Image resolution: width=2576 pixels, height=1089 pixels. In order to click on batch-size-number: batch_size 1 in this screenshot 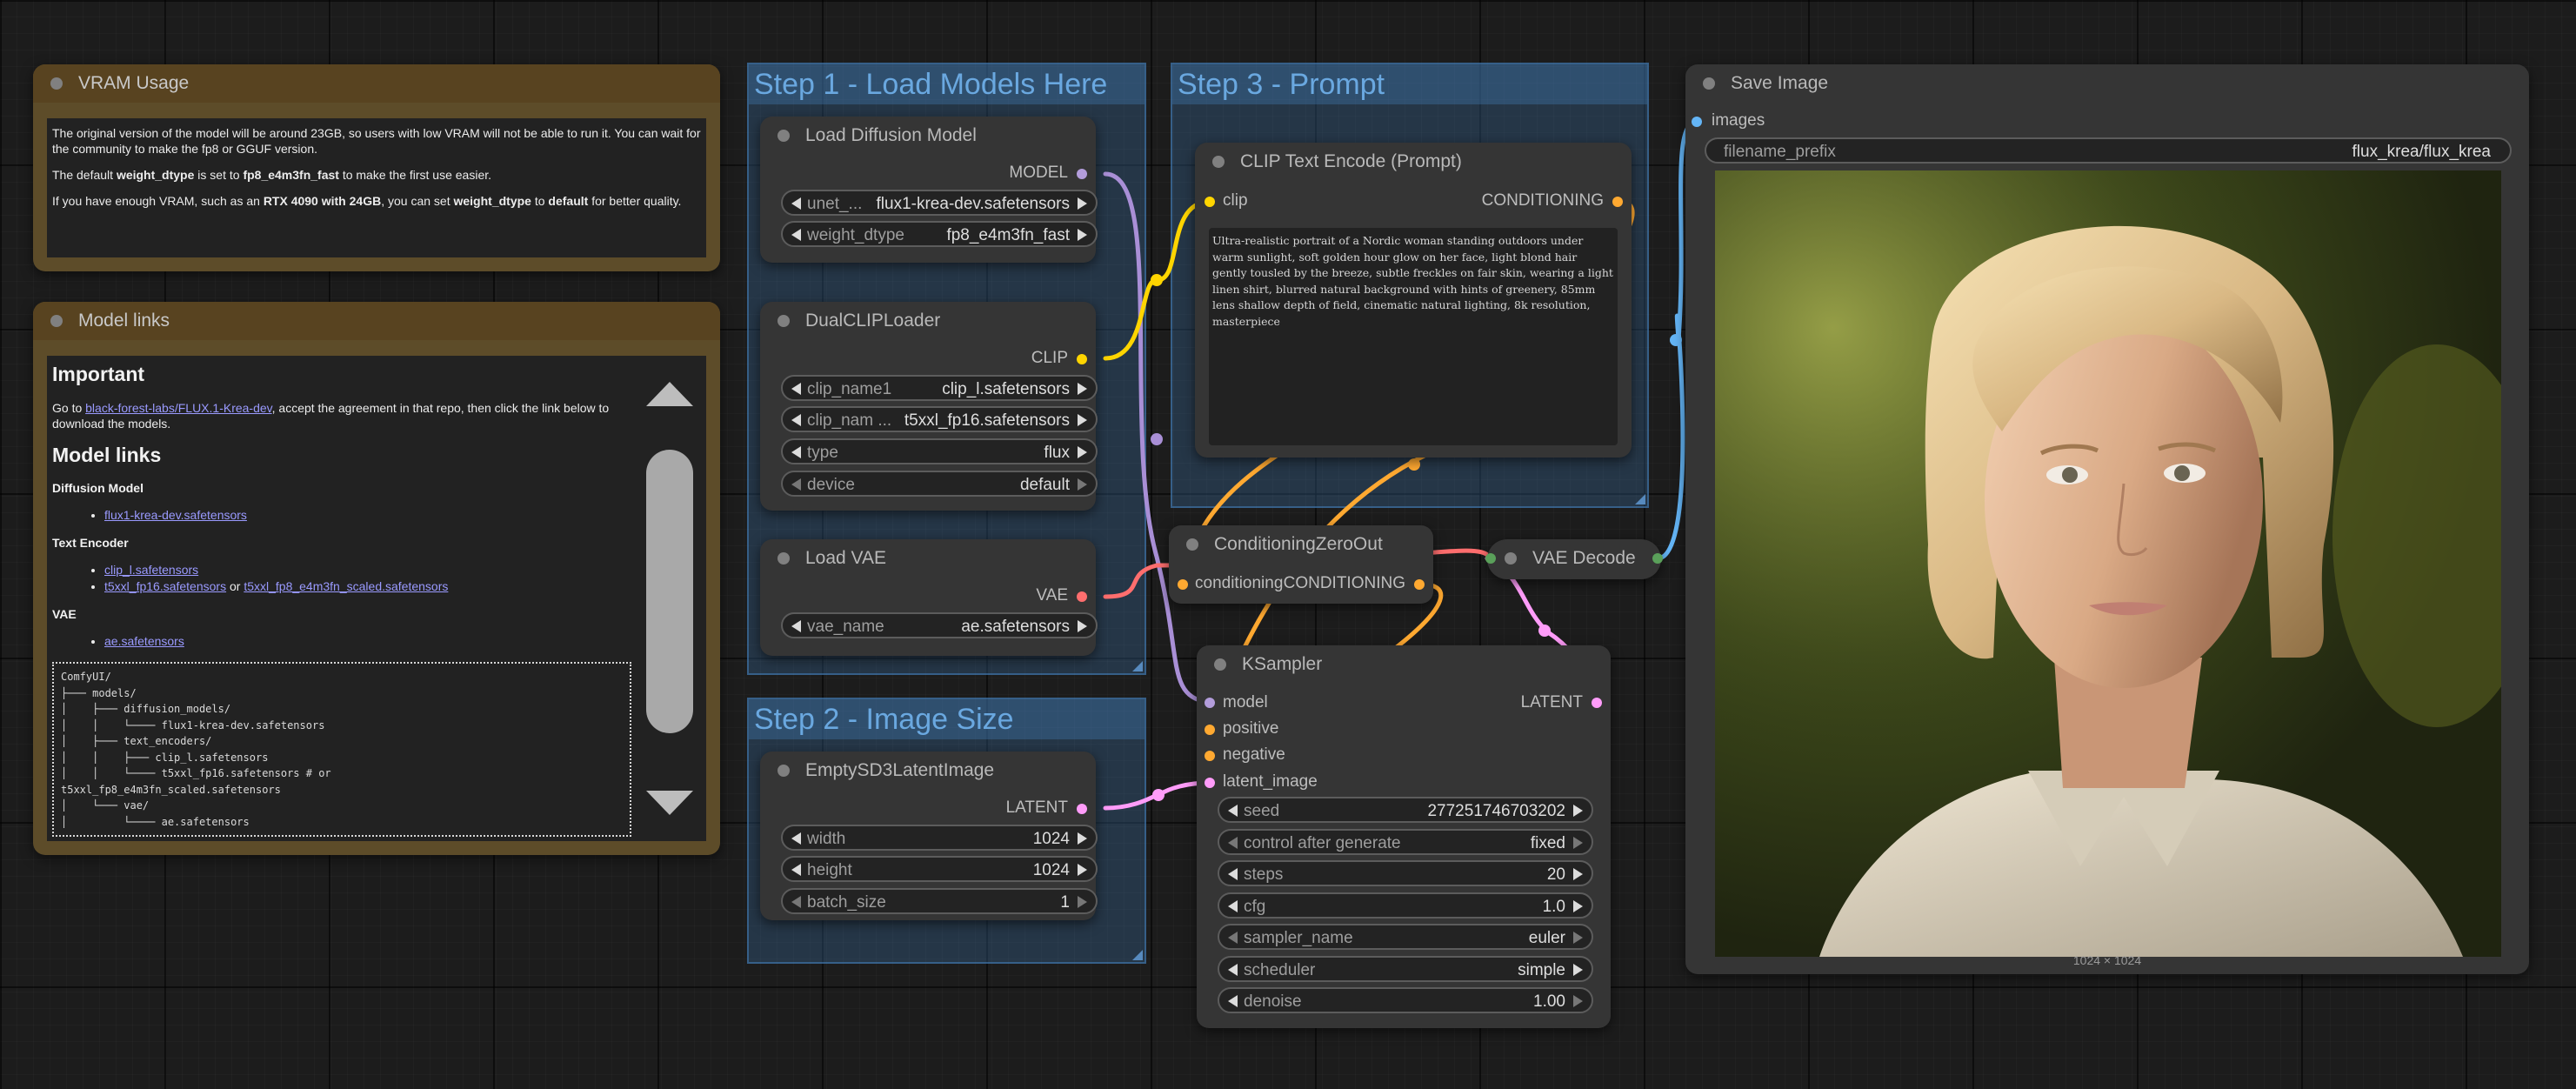, I will do `click(939, 901)`.